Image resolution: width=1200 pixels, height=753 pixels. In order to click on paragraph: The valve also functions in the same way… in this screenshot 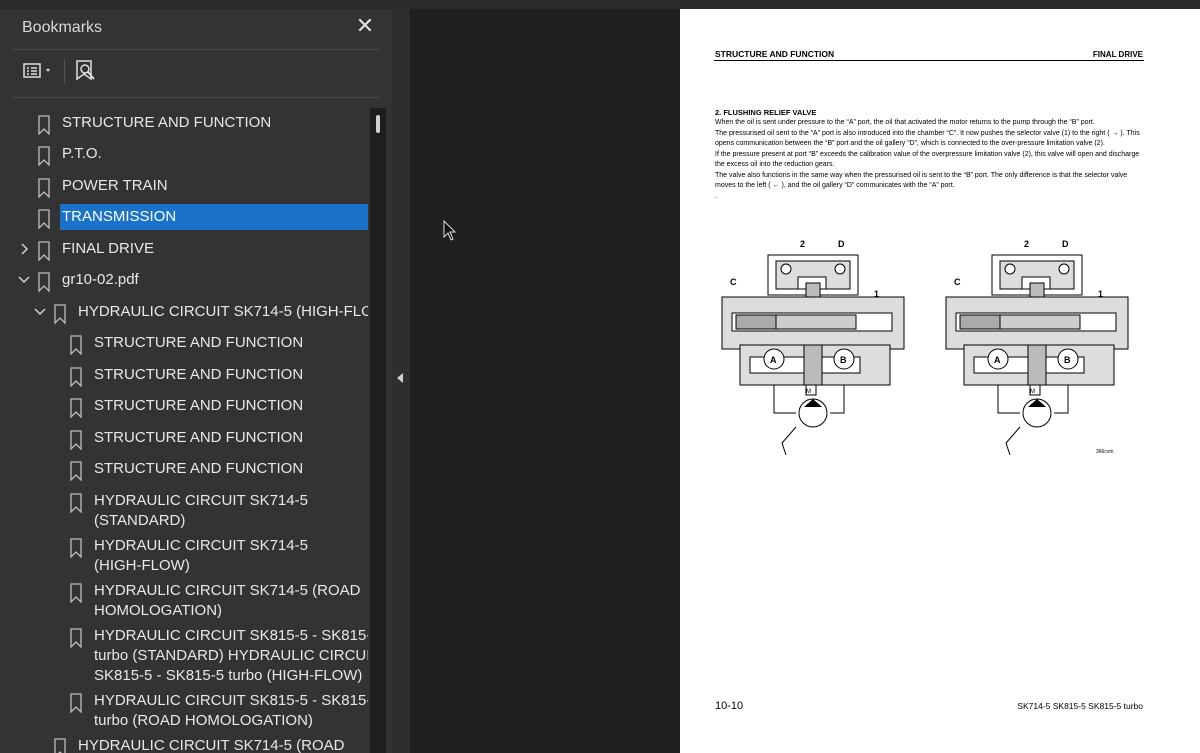, I will do `click(921, 180)`.